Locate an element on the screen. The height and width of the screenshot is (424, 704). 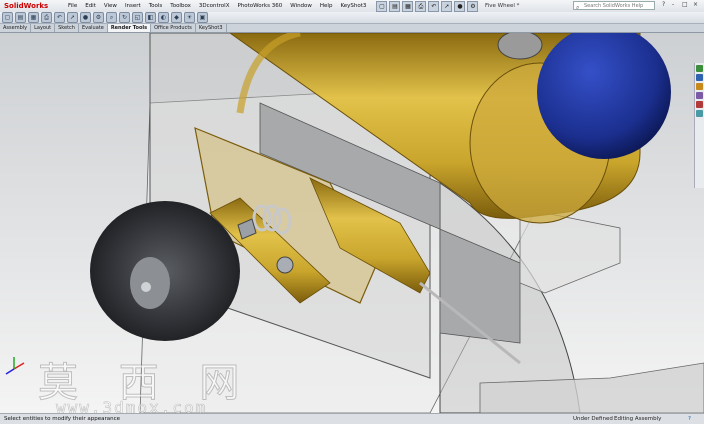
command-toolbar: ▢ ▤ ▦ ⎙ ↶ ➚ ● ⚙ ⌕ ↻ ◱ ◧ ◐ ◆ ☀ ▣ is located at coordinates (352, 18).